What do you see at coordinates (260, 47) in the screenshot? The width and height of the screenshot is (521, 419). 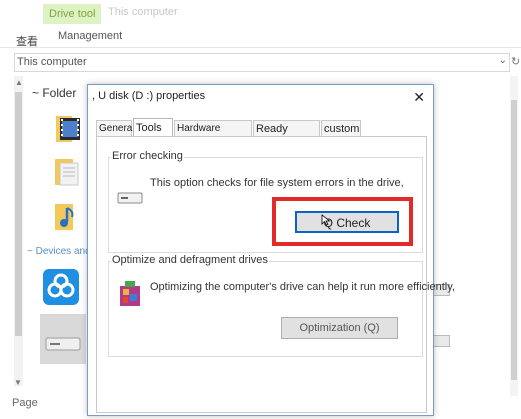 I see `ribbon-divider` at bounding box center [260, 47].